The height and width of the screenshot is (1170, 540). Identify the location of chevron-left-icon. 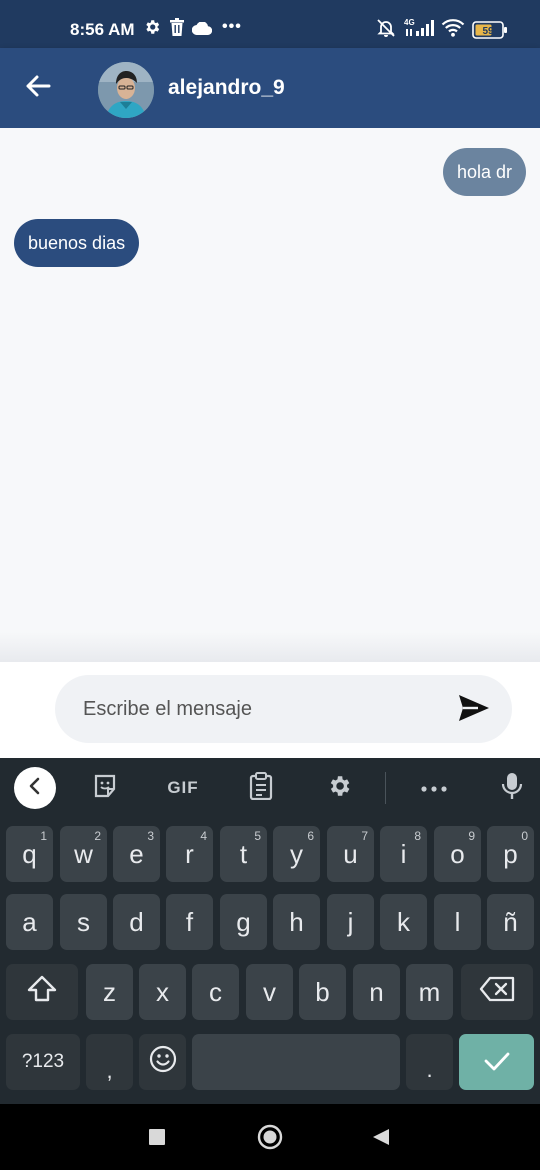
(35, 788).